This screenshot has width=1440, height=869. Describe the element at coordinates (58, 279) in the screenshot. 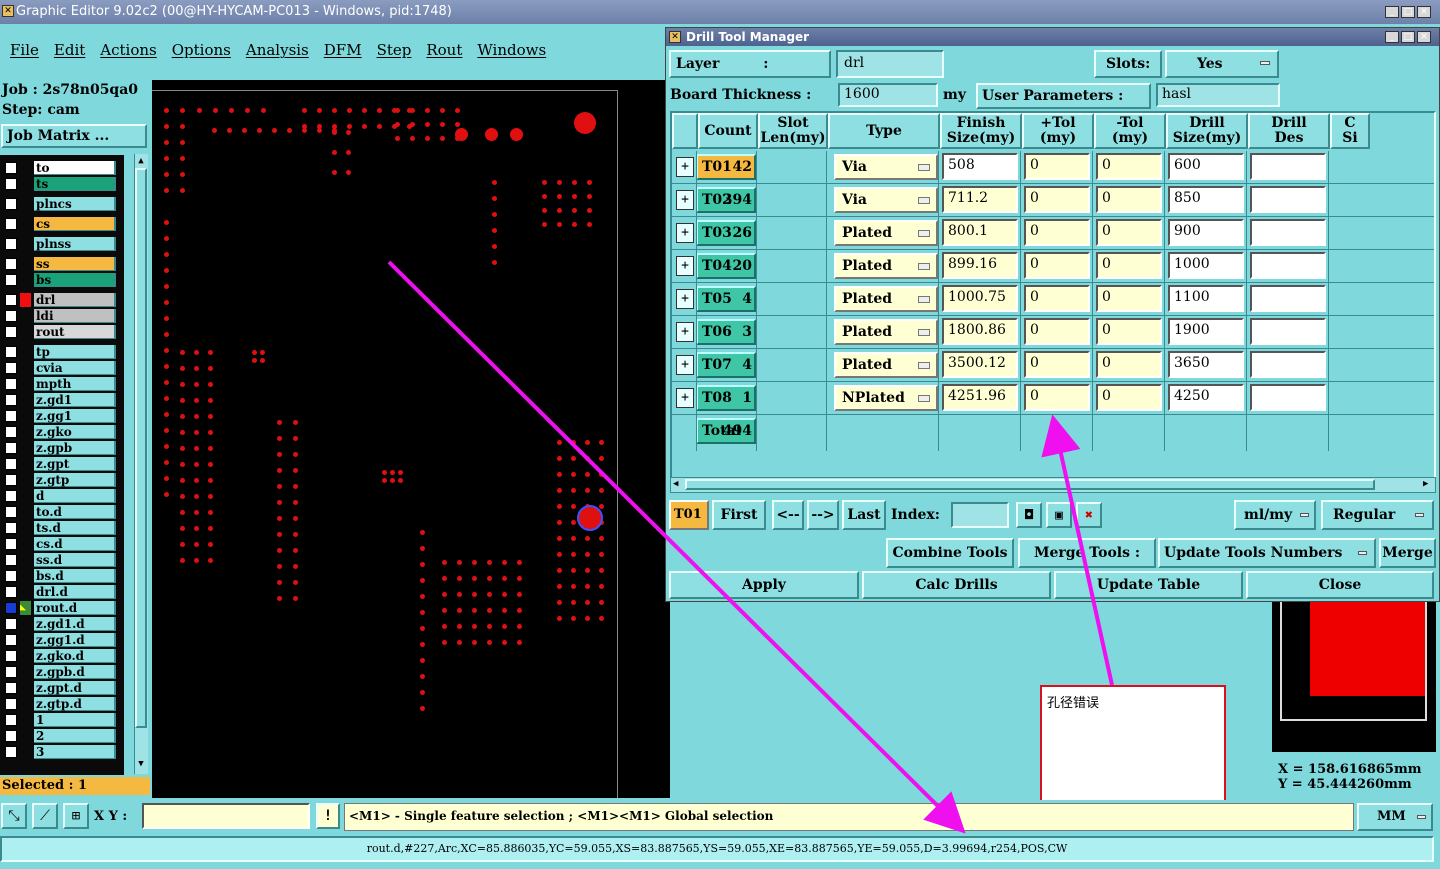

I see `layer-row-bs: bs` at that location.